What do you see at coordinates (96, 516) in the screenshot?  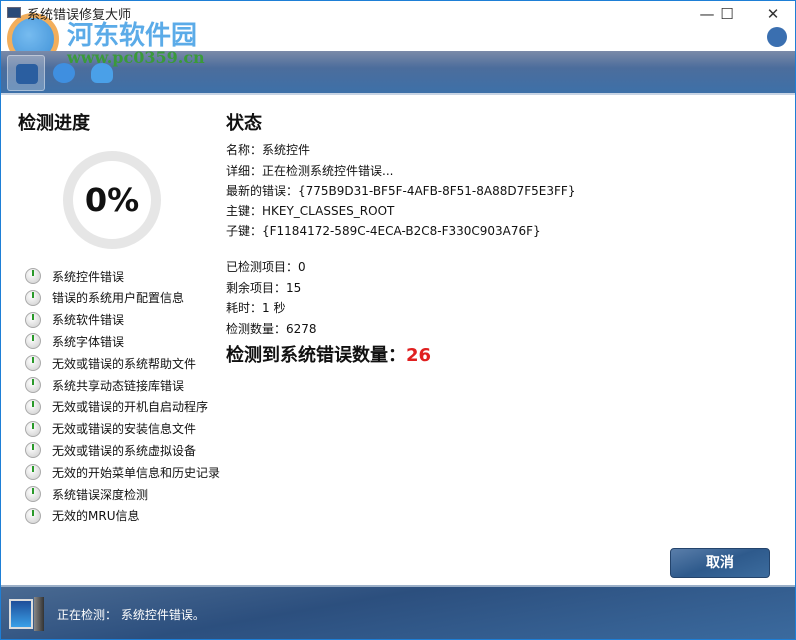 I see `check-item-label: 无效的MRU信息` at bounding box center [96, 516].